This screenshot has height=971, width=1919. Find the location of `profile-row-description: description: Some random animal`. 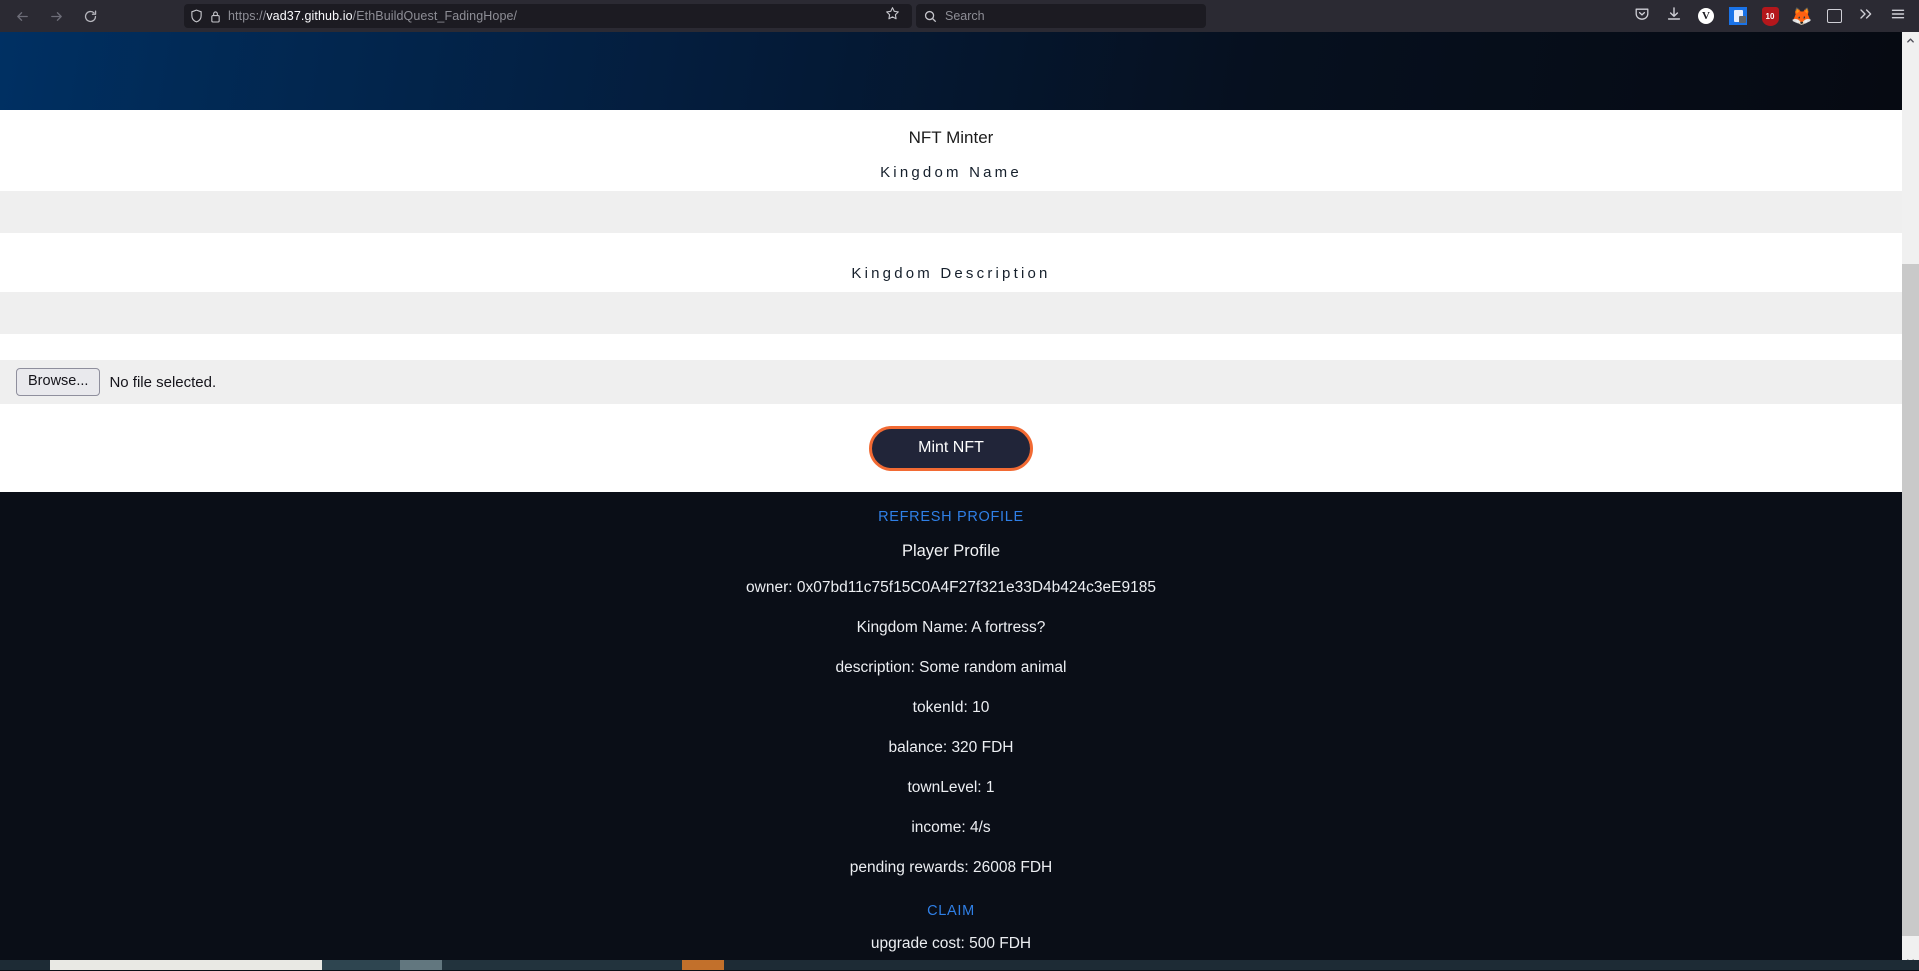

profile-row-description: description: Some random animal is located at coordinates (951, 668).